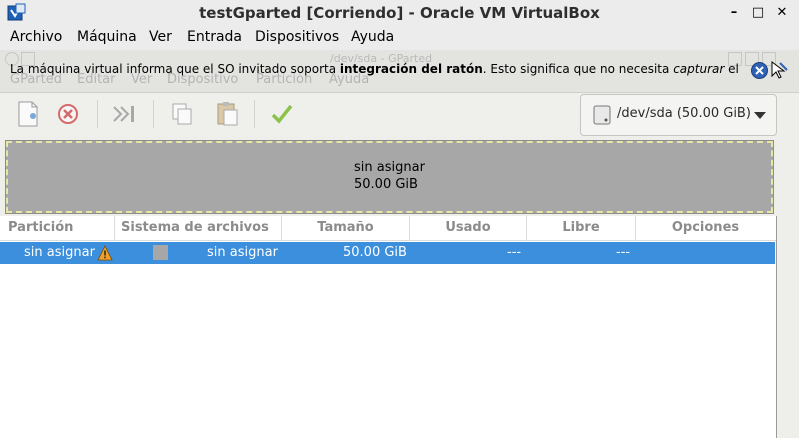  What do you see at coordinates (760, 115) in the screenshot?
I see `chevron-down-icon` at bounding box center [760, 115].